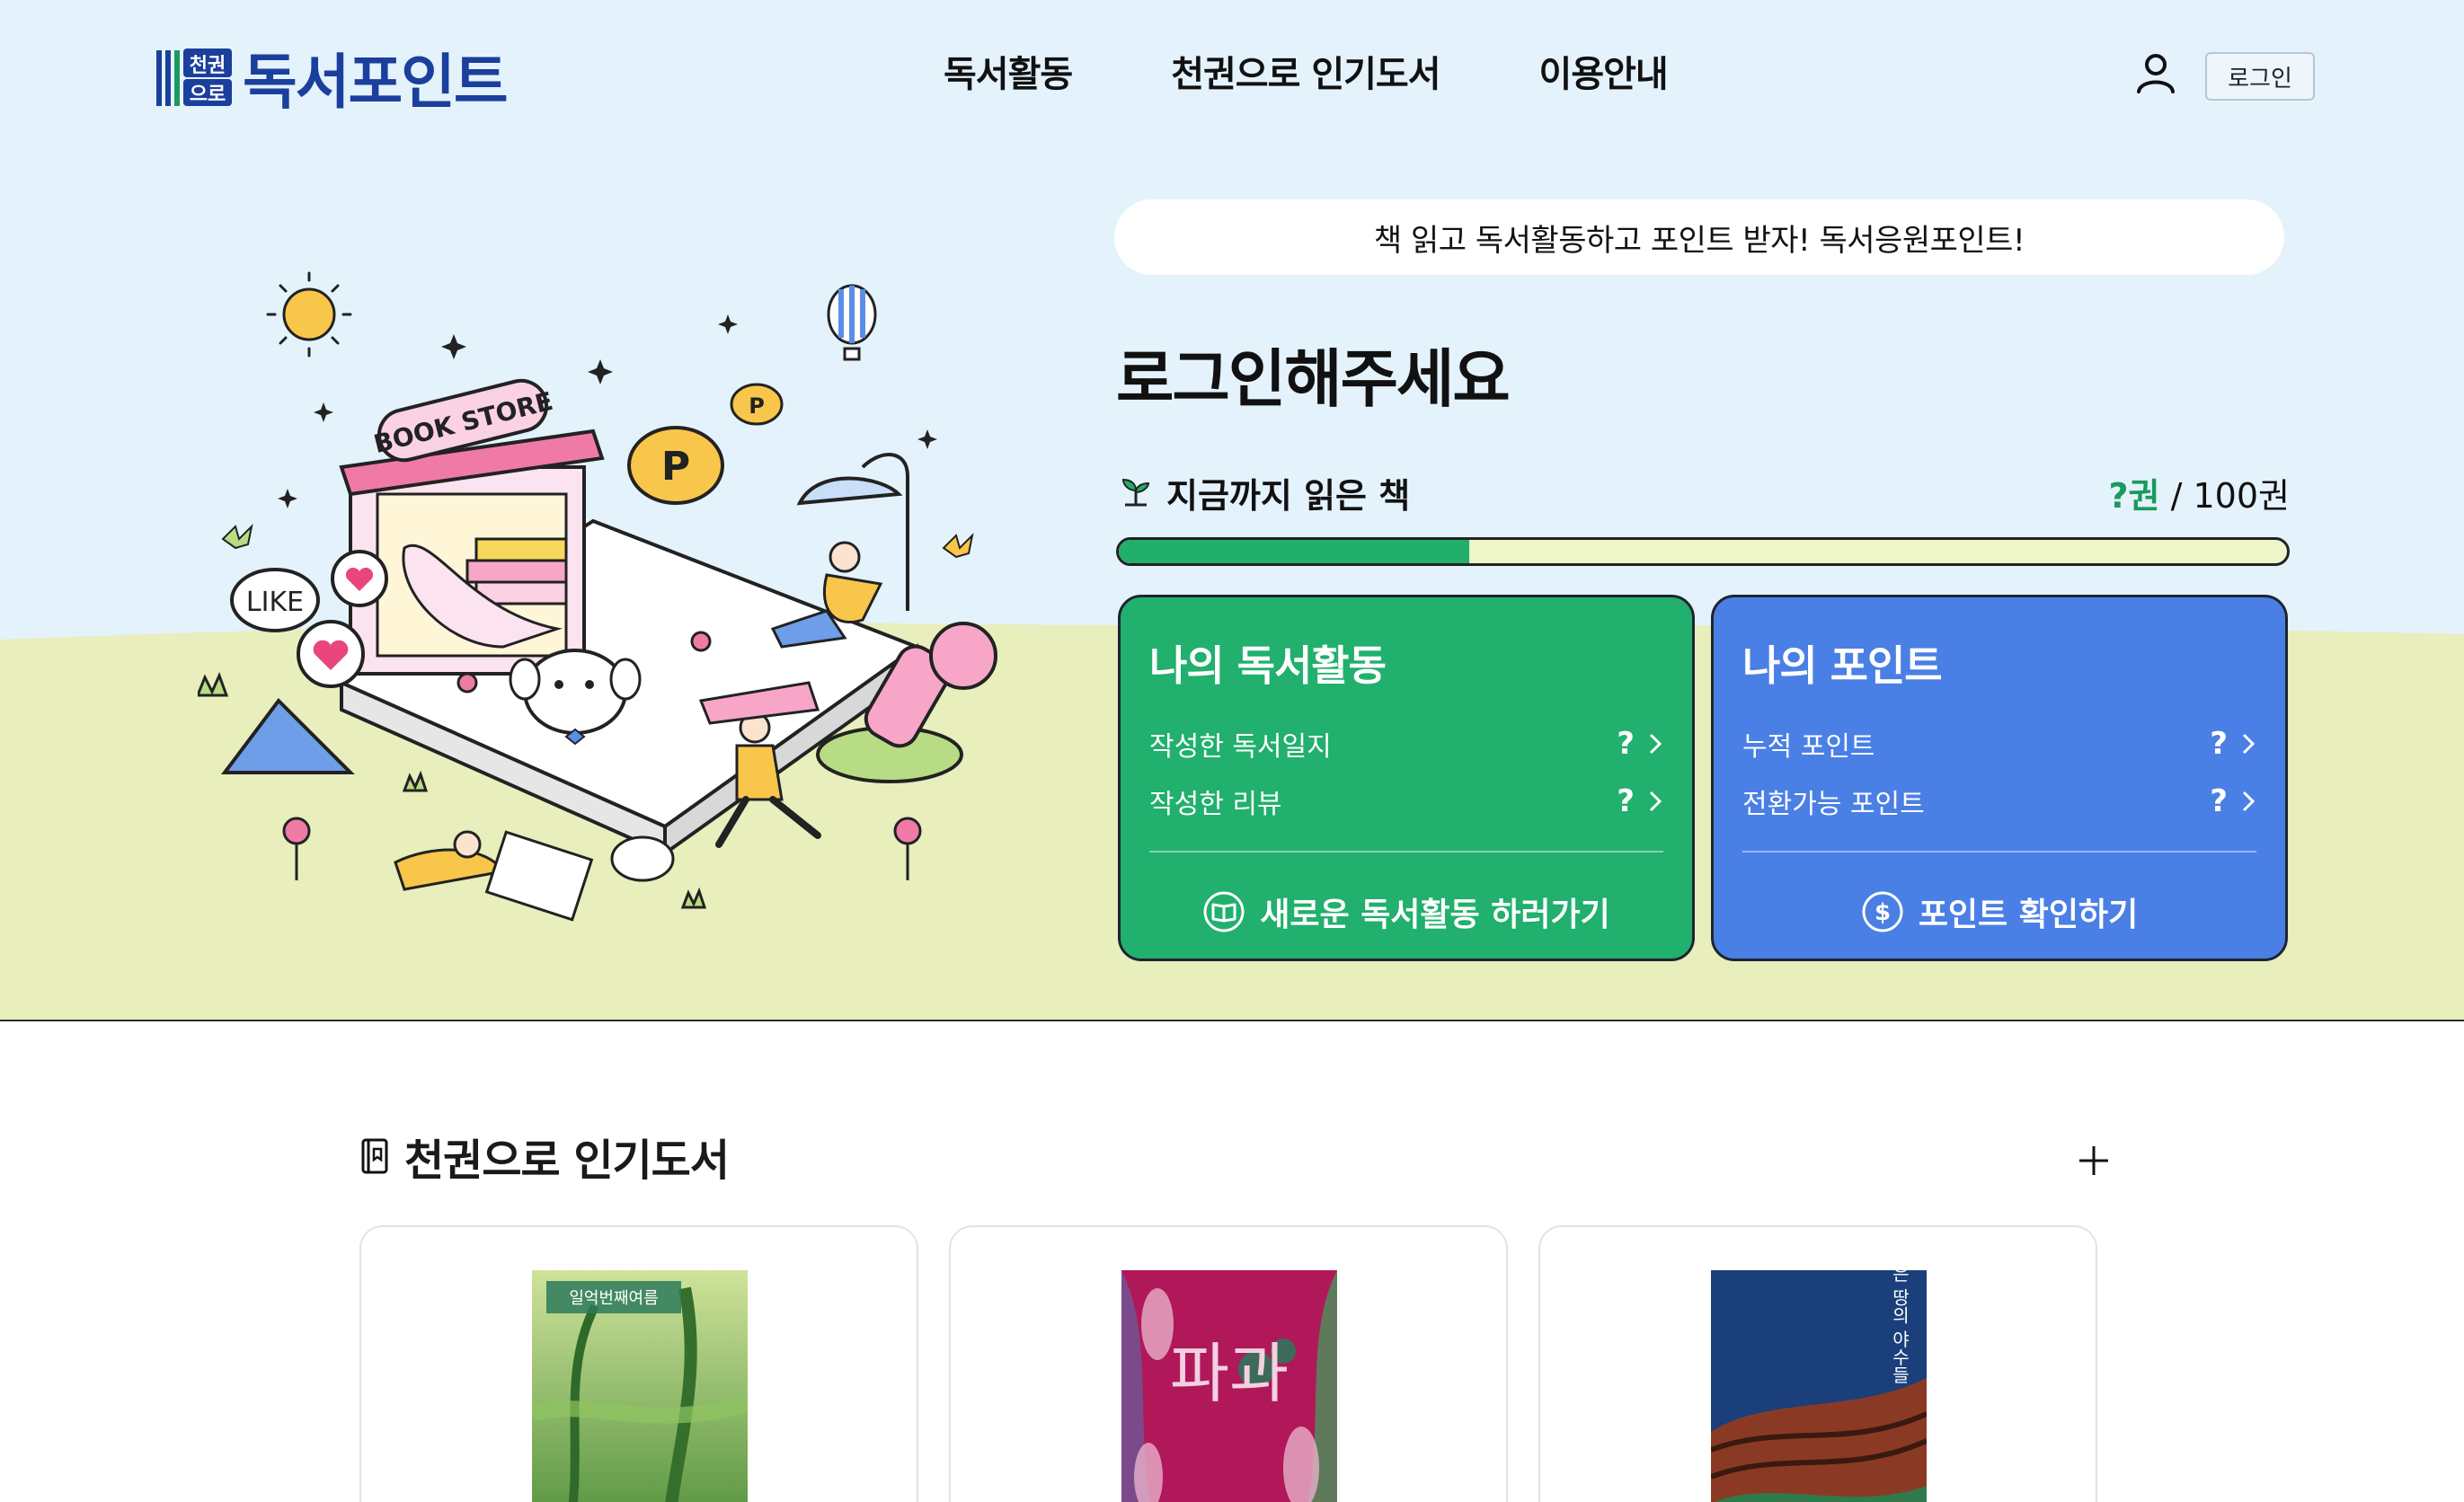  What do you see at coordinates (1819, 1386) in the screenshot?
I see `book-cover-image: 작은 땅의 야수들` at bounding box center [1819, 1386].